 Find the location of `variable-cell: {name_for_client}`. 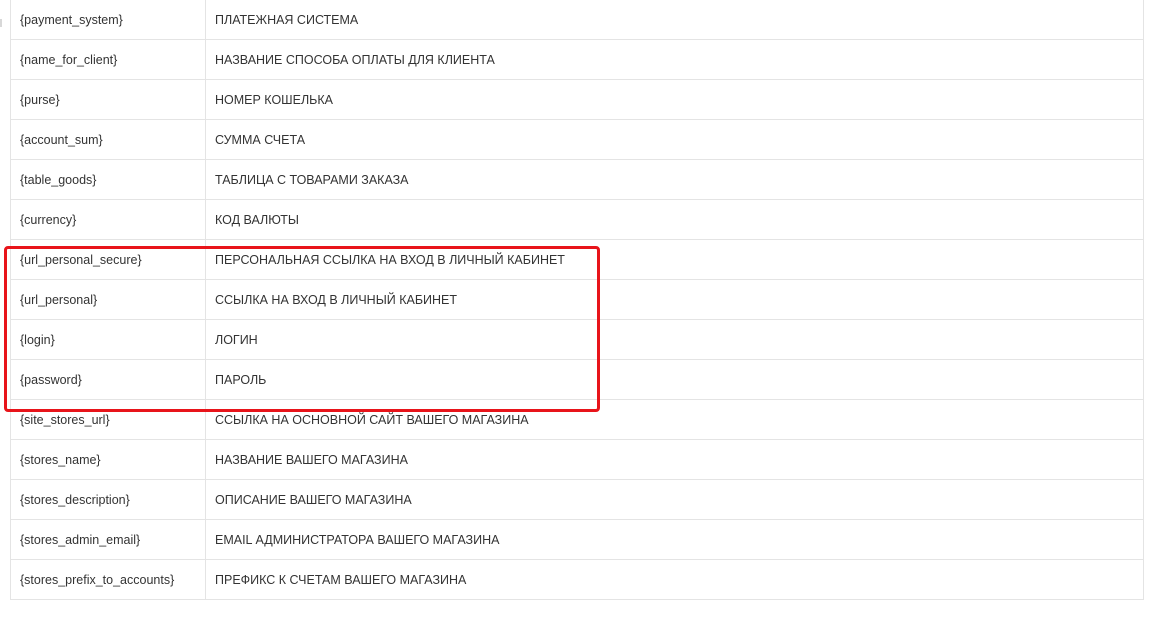

variable-cell: {name_for_client} is located at coordinates (108, 59).